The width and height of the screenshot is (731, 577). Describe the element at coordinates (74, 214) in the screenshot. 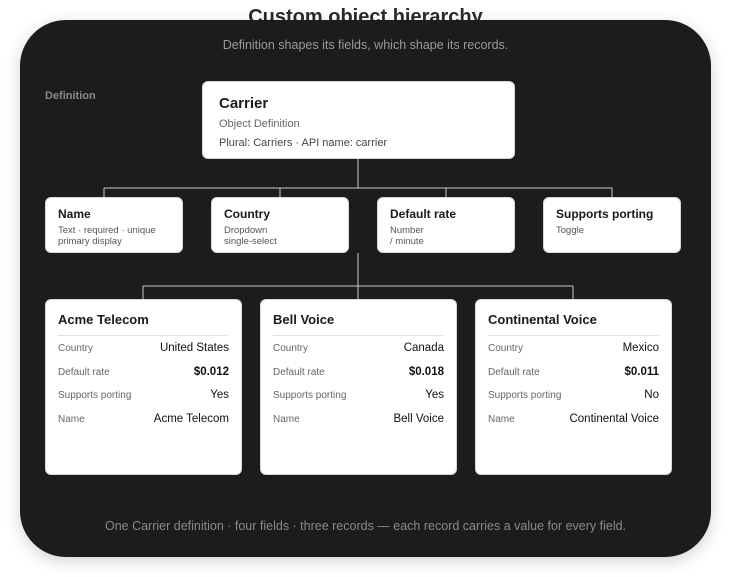

I see `field-name: Name` at that location.